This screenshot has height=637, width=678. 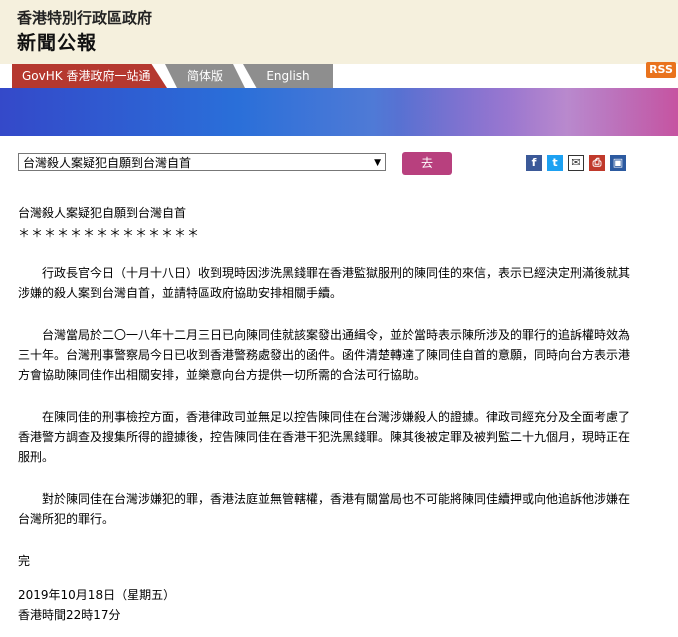 What do you see at coordinates (618, 163) in the screenshot?
I see `bookmark-icon: ▣` at bounding box center [618, 163].